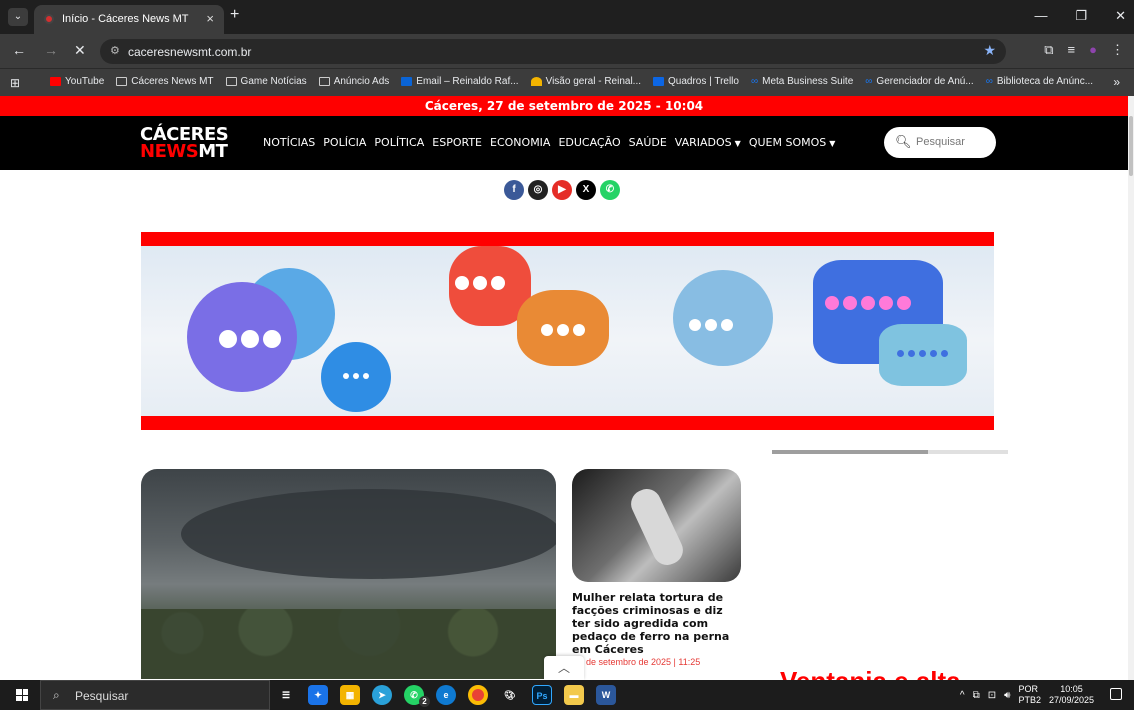 This screenshot has height=710, width=1134. I want to click on telegram-icon: ➤, so click(382, 695).